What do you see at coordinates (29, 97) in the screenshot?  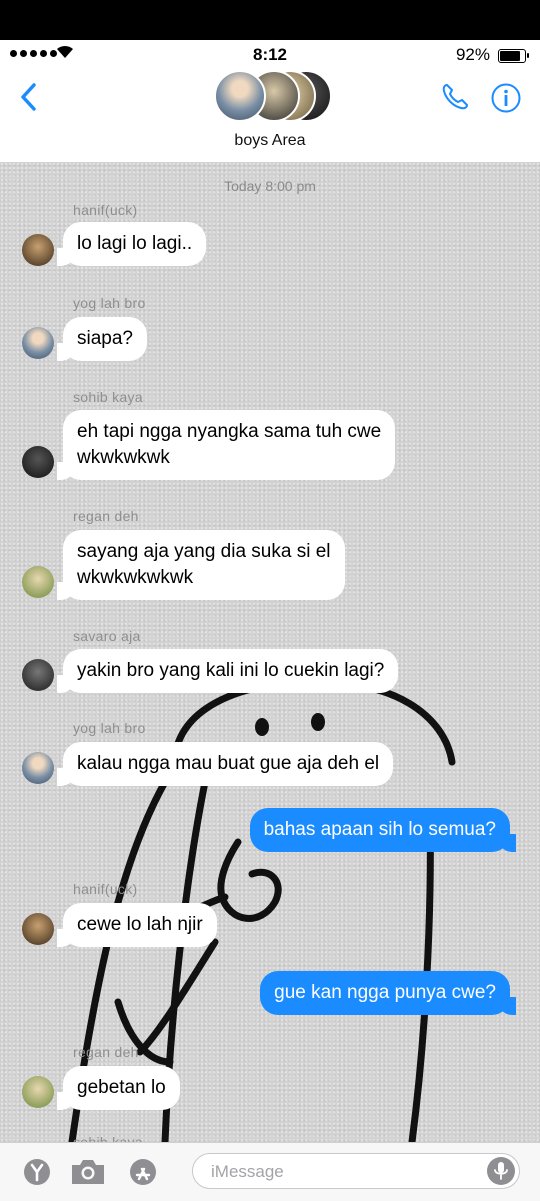 I see `back-chevron-icon` at bounding box center [29, 97].